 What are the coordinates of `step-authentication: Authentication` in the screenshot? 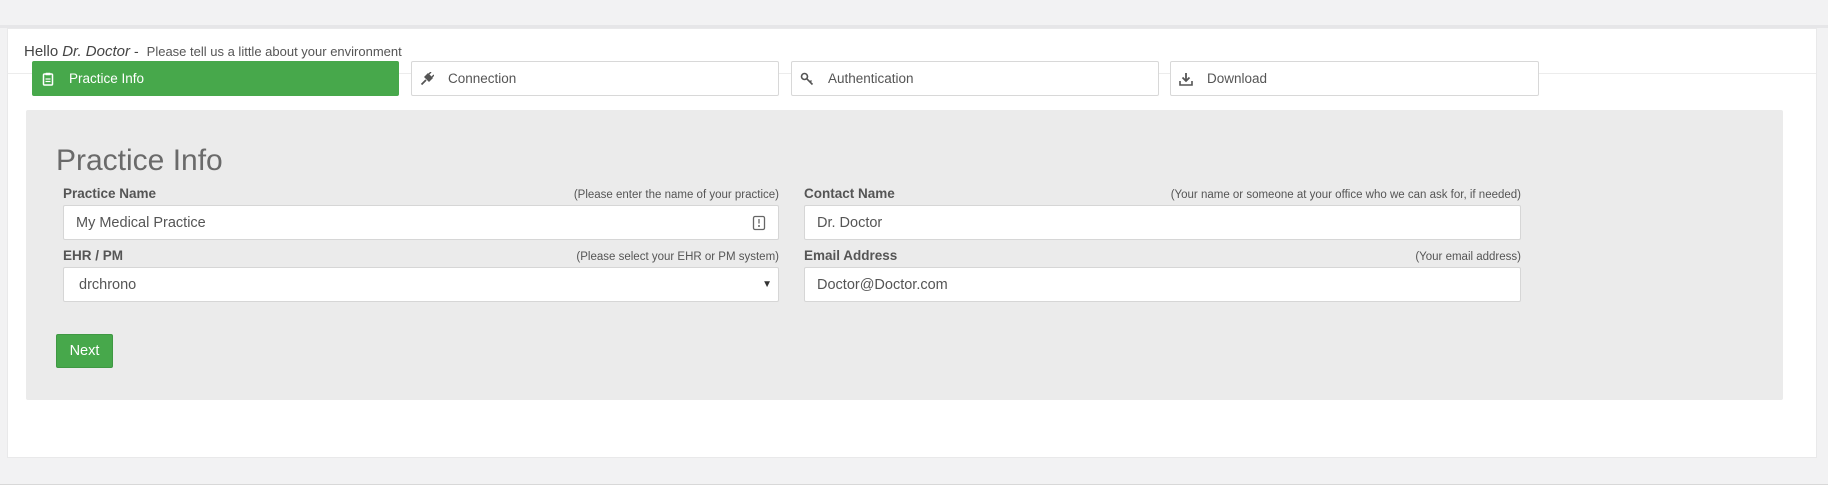 It's located at (975, 78).